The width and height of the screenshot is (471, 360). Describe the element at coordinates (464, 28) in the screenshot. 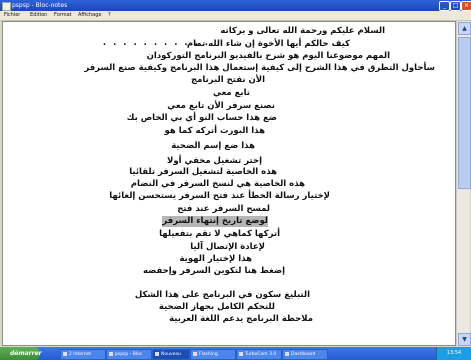

I see `scroll-up-icon: ▲` at that location.